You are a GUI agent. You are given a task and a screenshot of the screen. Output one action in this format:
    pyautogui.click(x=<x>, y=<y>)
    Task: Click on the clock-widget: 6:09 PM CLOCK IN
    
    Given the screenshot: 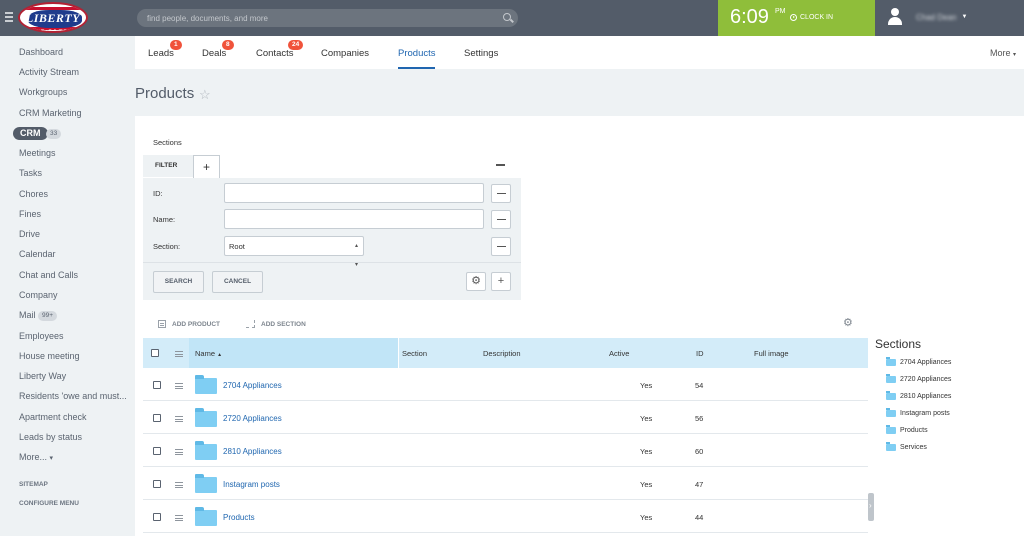 What is the action you would take?
    pyautogui.click(x=796, y=18)
    